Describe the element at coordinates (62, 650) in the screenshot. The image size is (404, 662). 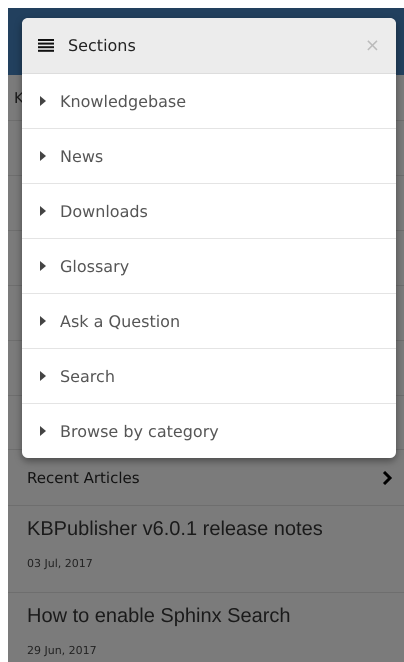
I see `article-date: 29 Jun, 2017` at that location.